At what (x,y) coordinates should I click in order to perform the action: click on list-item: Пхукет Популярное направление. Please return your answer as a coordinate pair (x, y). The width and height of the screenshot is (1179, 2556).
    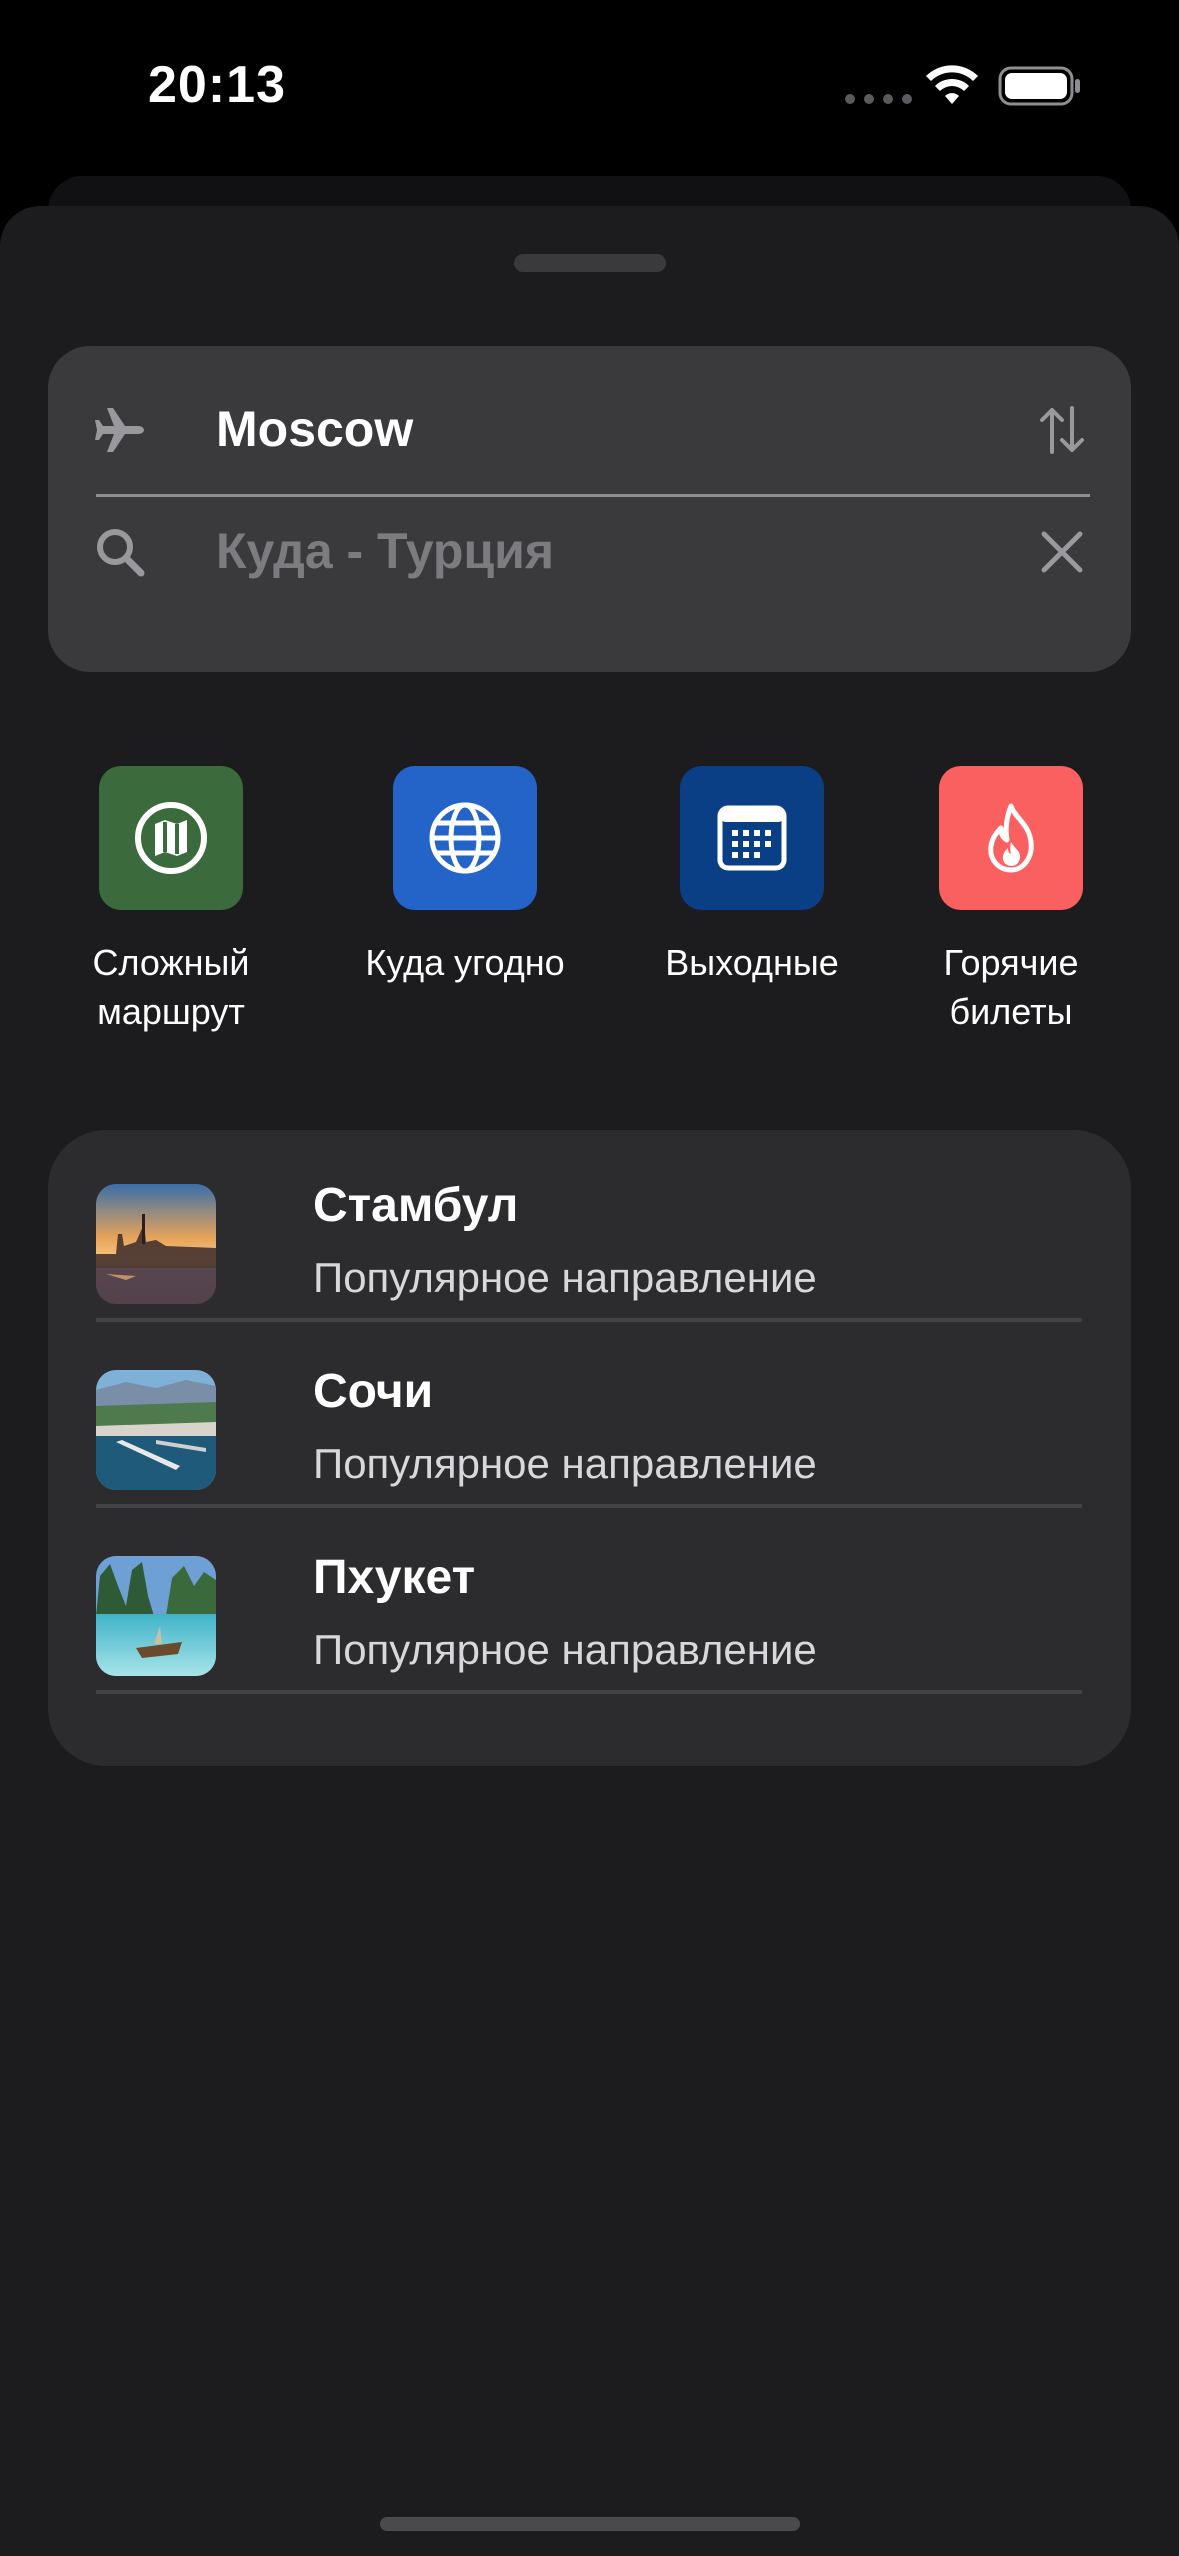
    Looking at the image, I should click on (589, 1598).